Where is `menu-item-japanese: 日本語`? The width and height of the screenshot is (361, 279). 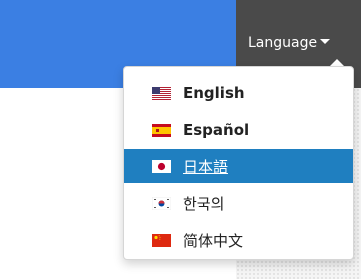 menu-item-japanese: 日本語 is located at coordinates (238, 166).